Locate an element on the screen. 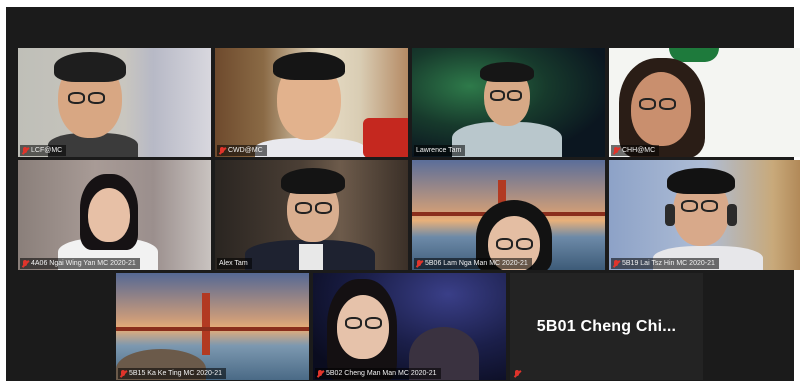 The height and width of the screenshot is (381, 800). participant-name: 5B02 Cheng Man Man MC 2020-21 is located at coordinates (381, 373).